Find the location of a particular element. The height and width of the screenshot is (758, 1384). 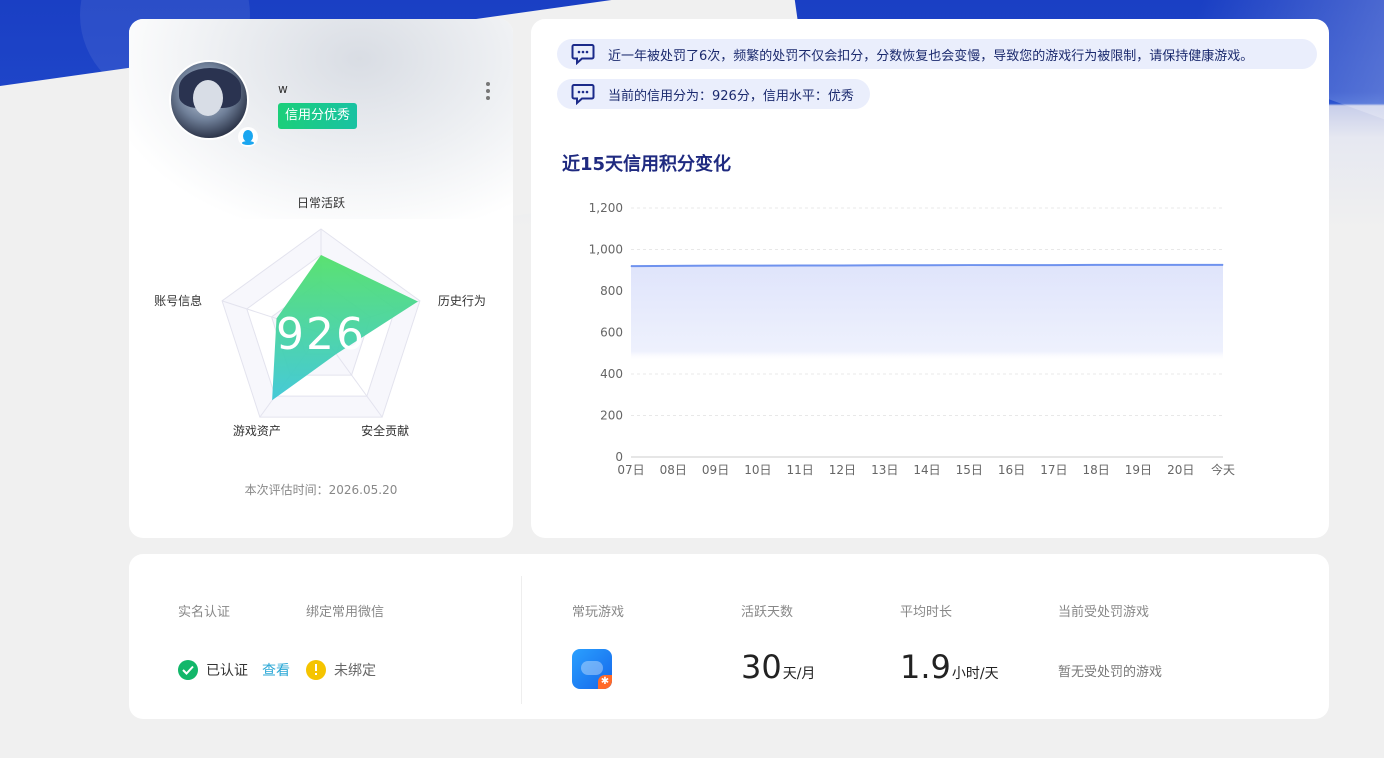

y-tick-label: 0 is located at coordinates (619, 457).